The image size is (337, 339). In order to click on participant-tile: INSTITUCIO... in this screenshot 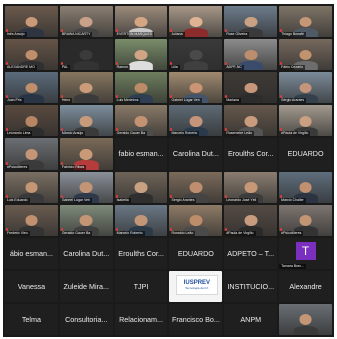, I will do `click(251, 286)`.